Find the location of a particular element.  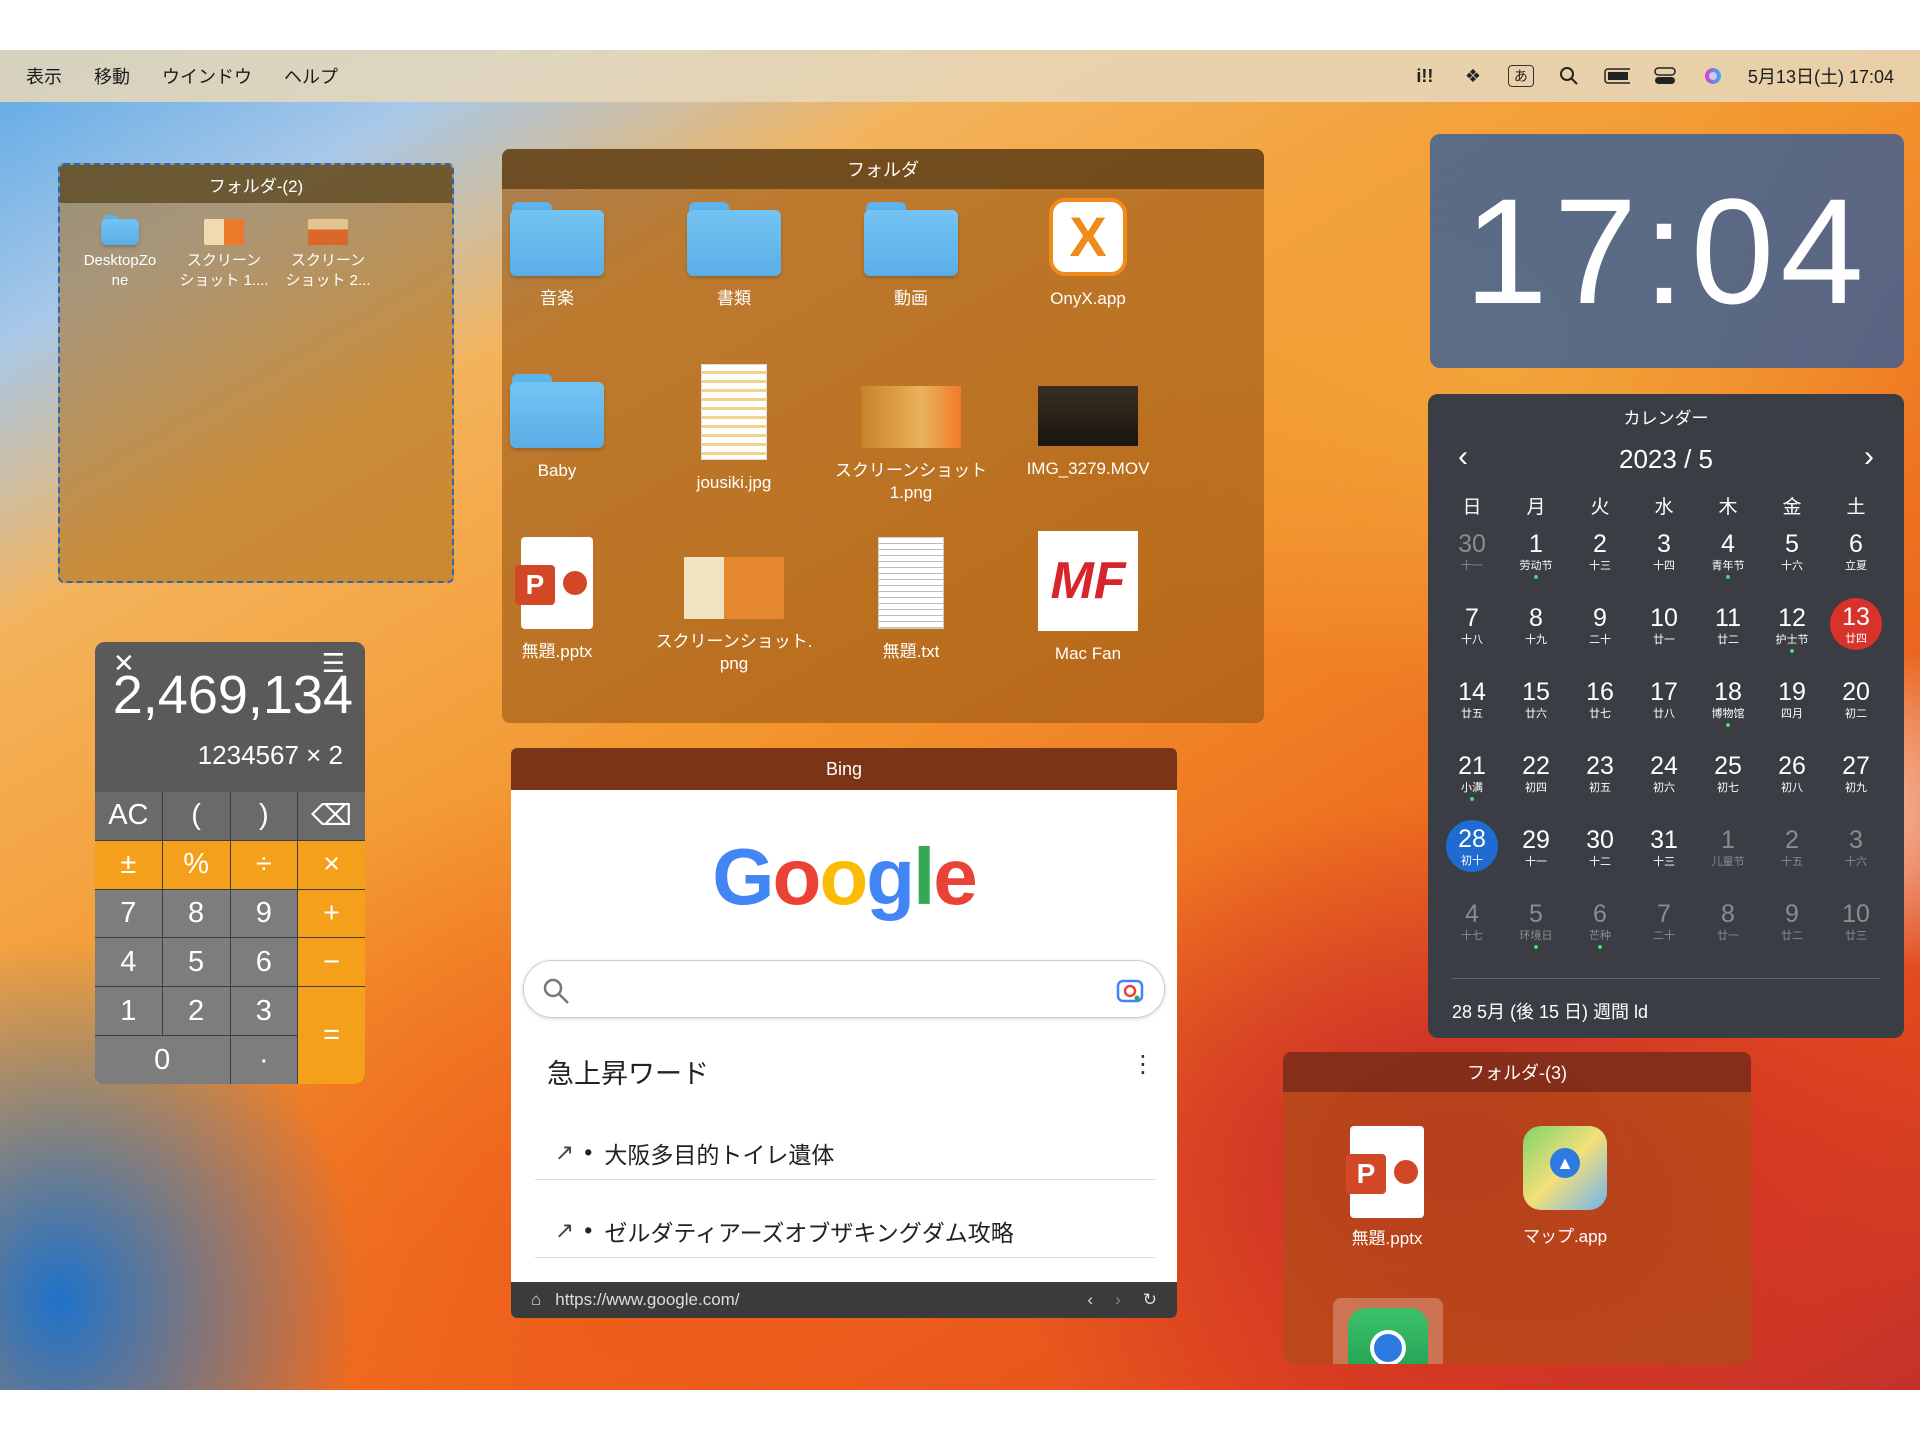

key-equals: = is located at coordinates (331, 1035).